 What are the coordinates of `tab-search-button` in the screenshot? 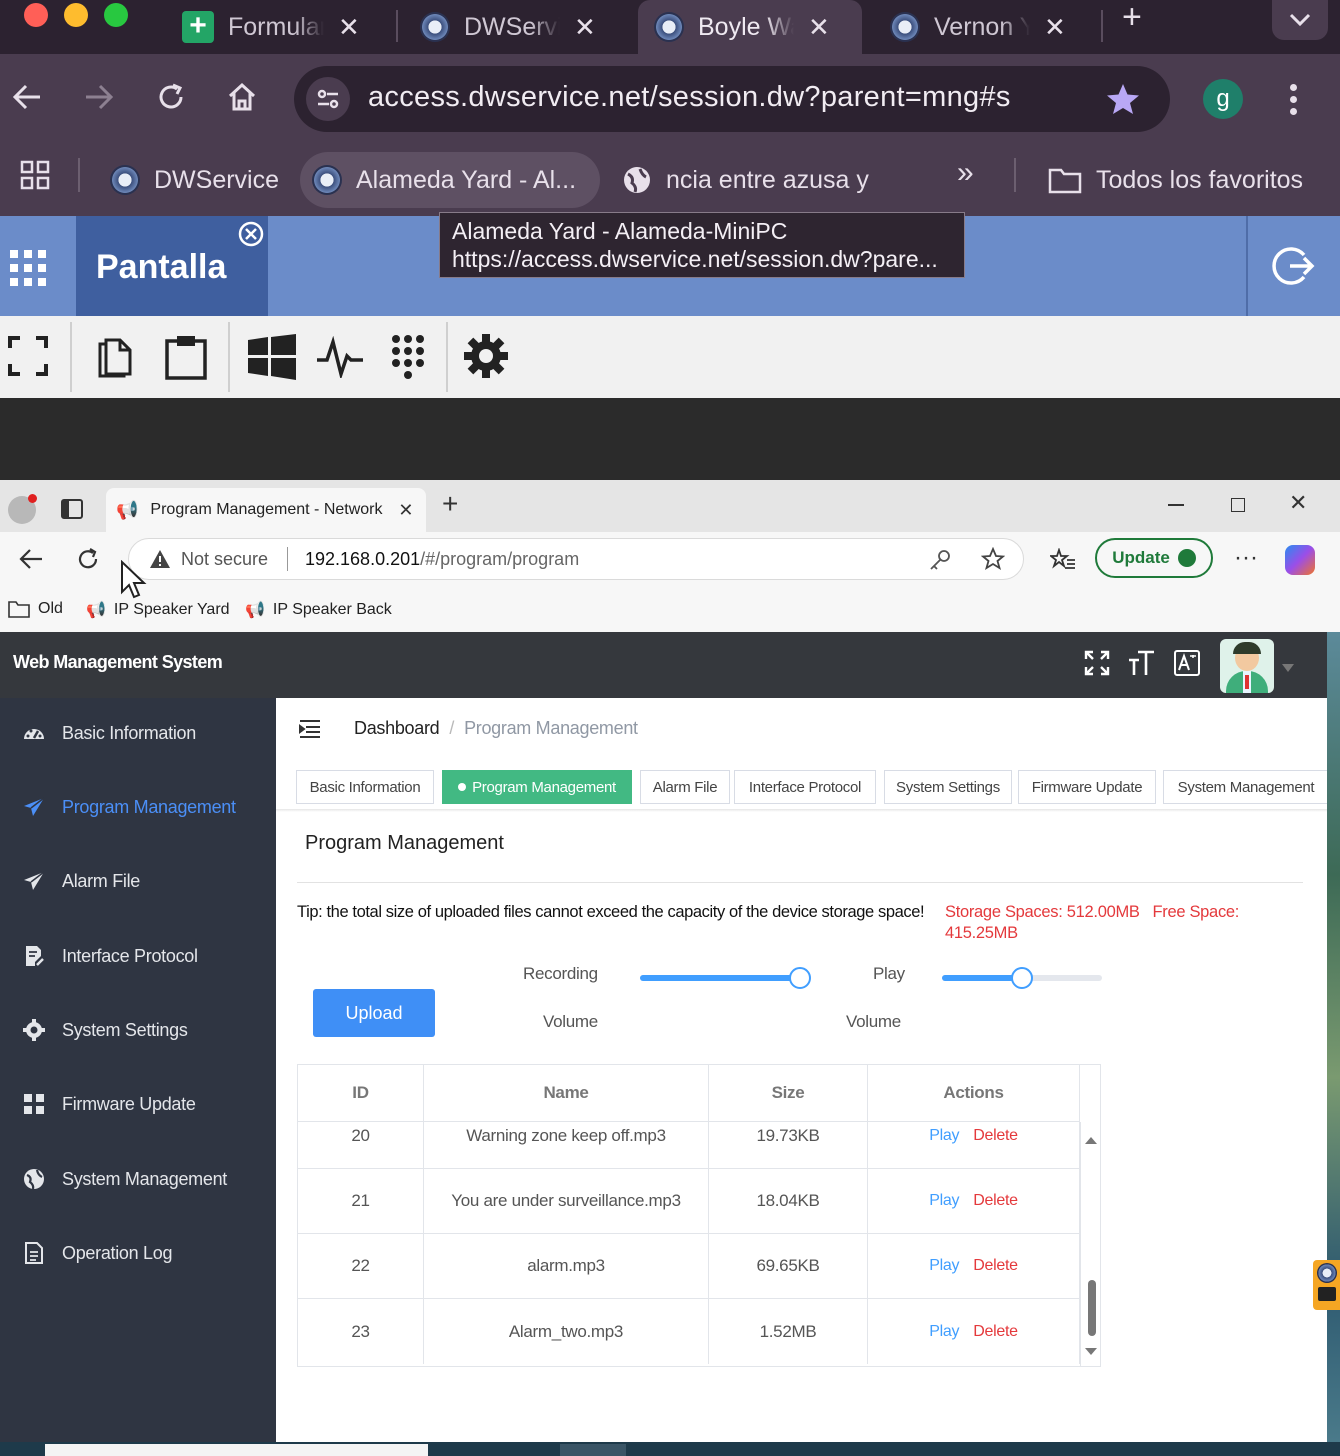 It's located at (1300, 20).